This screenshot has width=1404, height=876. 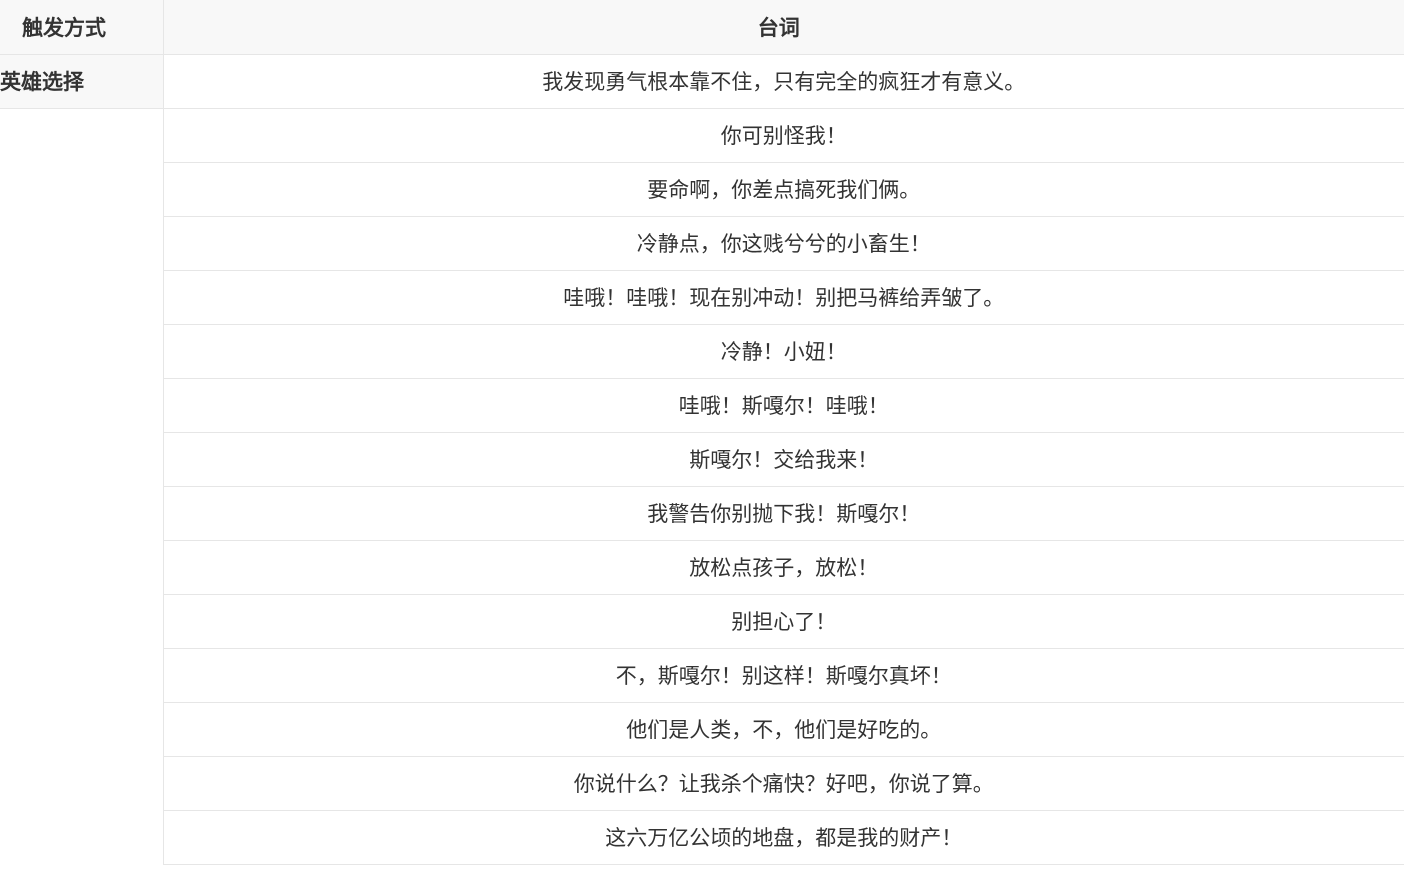 I want to click on line-cell: 斯嘎尔！交给我来！, so click(x=783, y=459).